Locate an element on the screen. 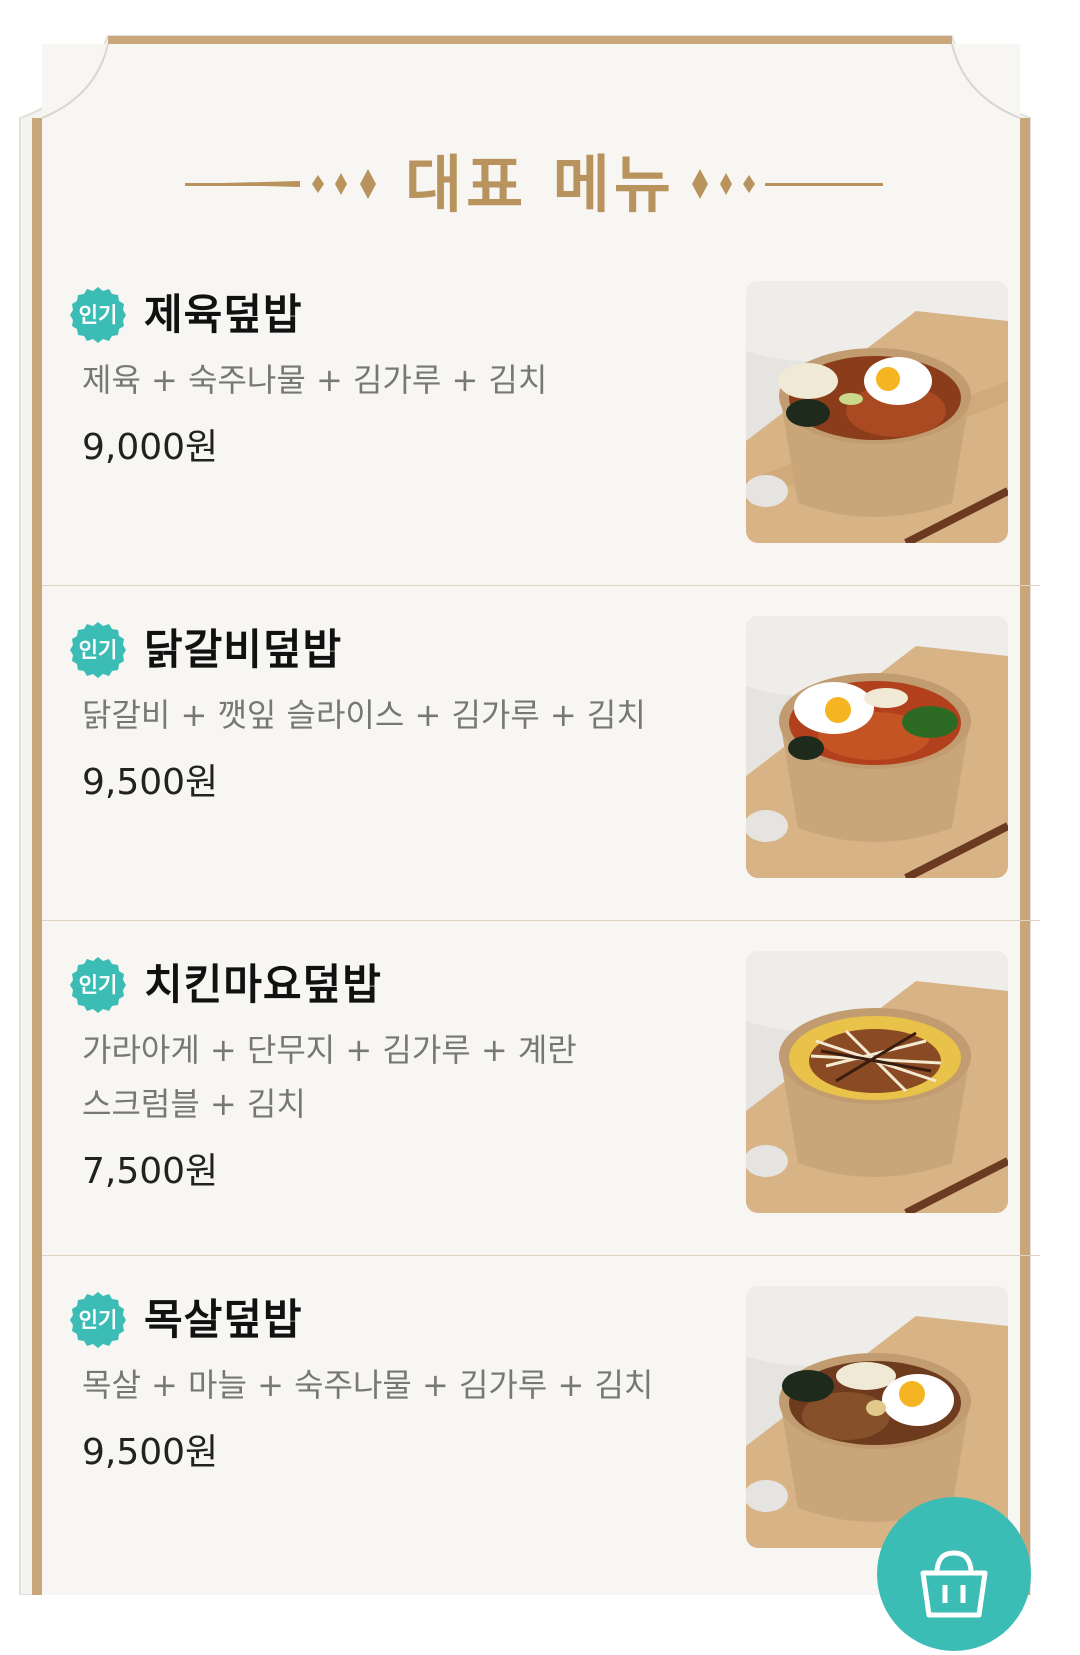 This screenshot has width=1080, height=1655. food-photo-jeyuk is located at coordinates (877, 412).